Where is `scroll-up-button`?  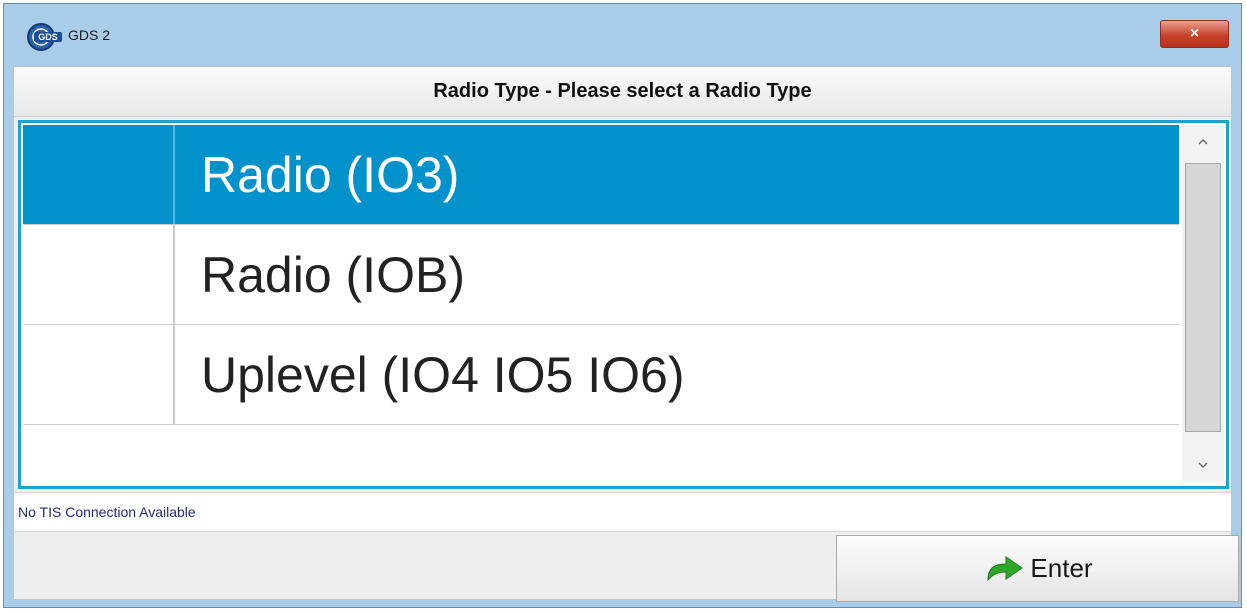 scroll-up-button is located at coordinates (1203, 142).